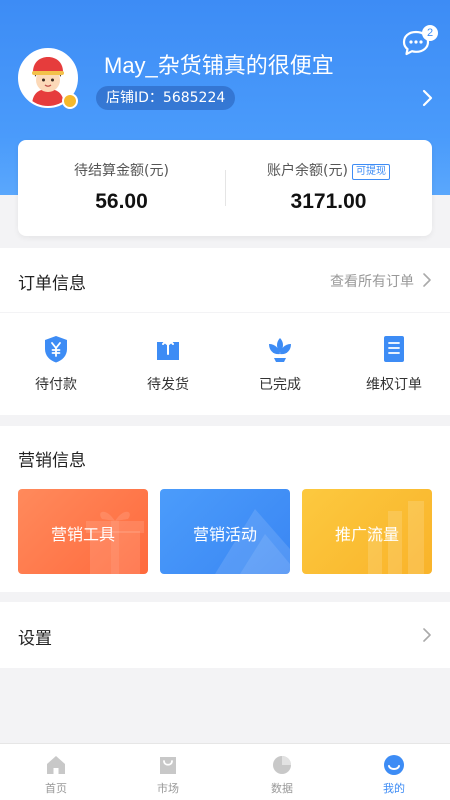 The height and width of the screenshot is (800, 450). I want to click on balance-card: 待结算金额(元) 56.00 账户余额(元) 可提现 3171.00, so click(225, 188).